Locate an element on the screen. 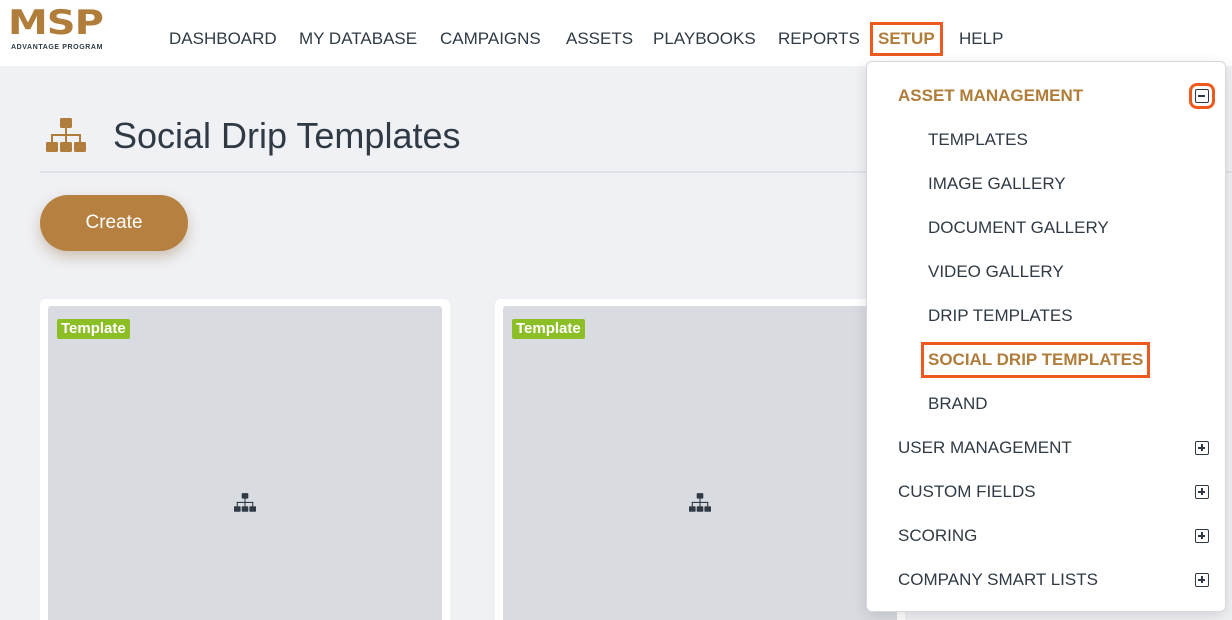 The width and height of the screenshot is (1232, 620). menu-item-label: DRIP TEMPLATES is located at coordinates (1000, 315).